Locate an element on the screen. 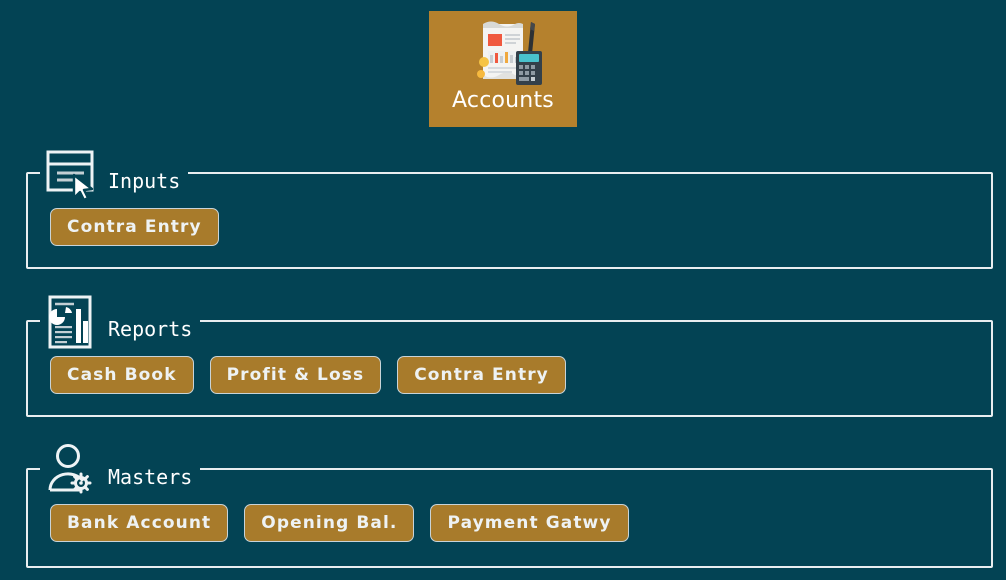 The width and height of the screenshot is (1006, 580). section-masters-title: Masters is located at coordinates (150, 477).